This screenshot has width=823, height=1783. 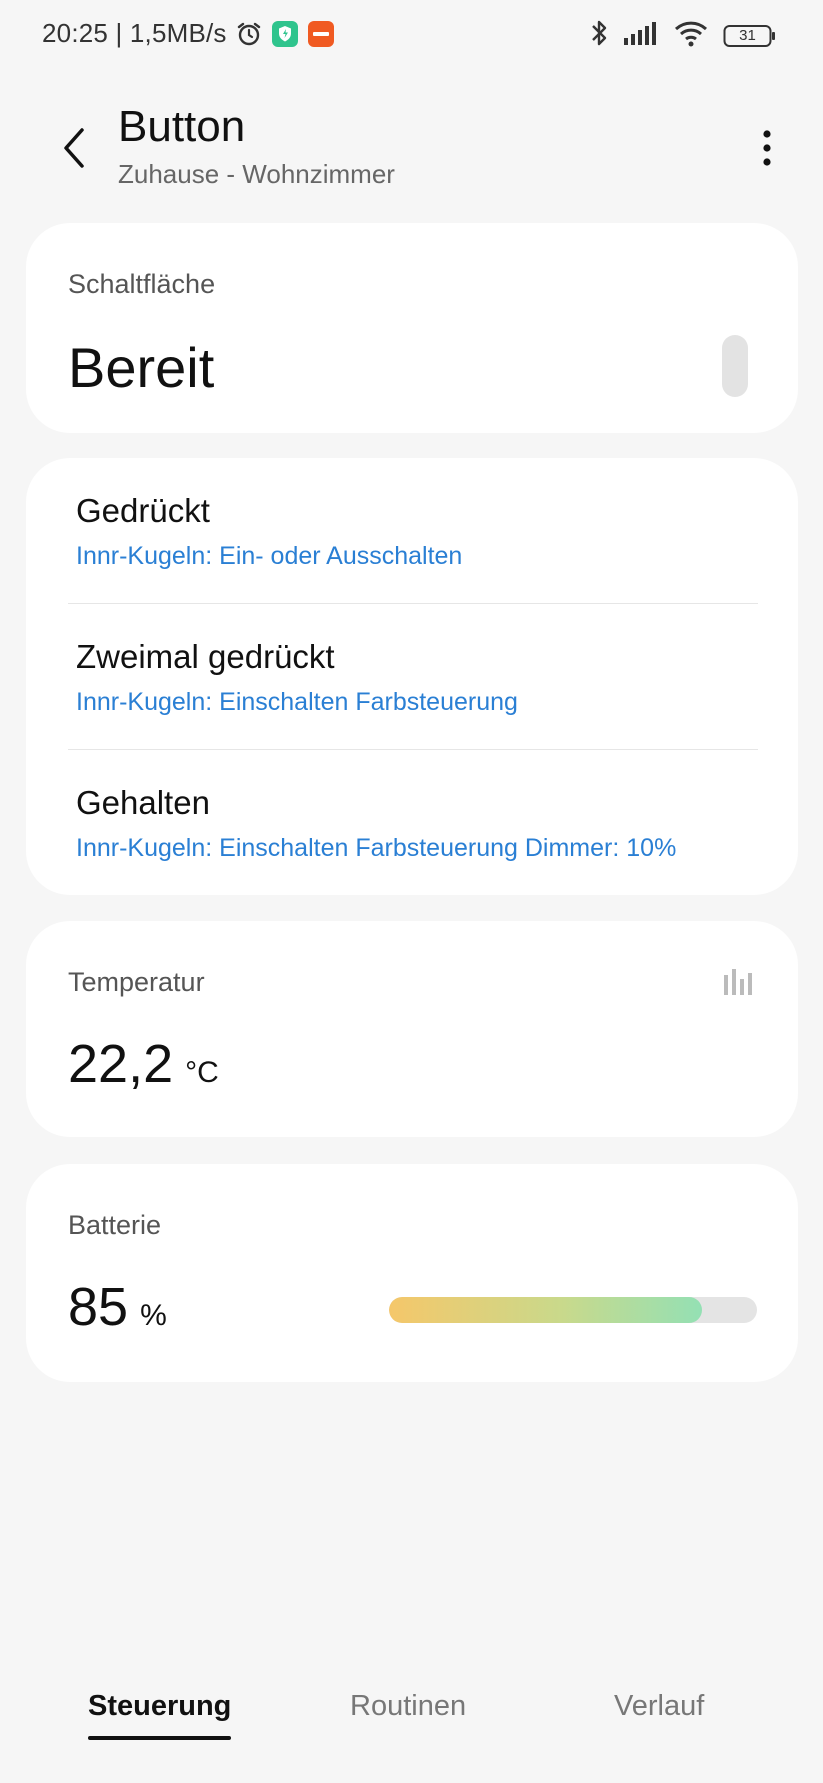 I want to click on temperature-label: Temperatur, so click(x=136, y=982).